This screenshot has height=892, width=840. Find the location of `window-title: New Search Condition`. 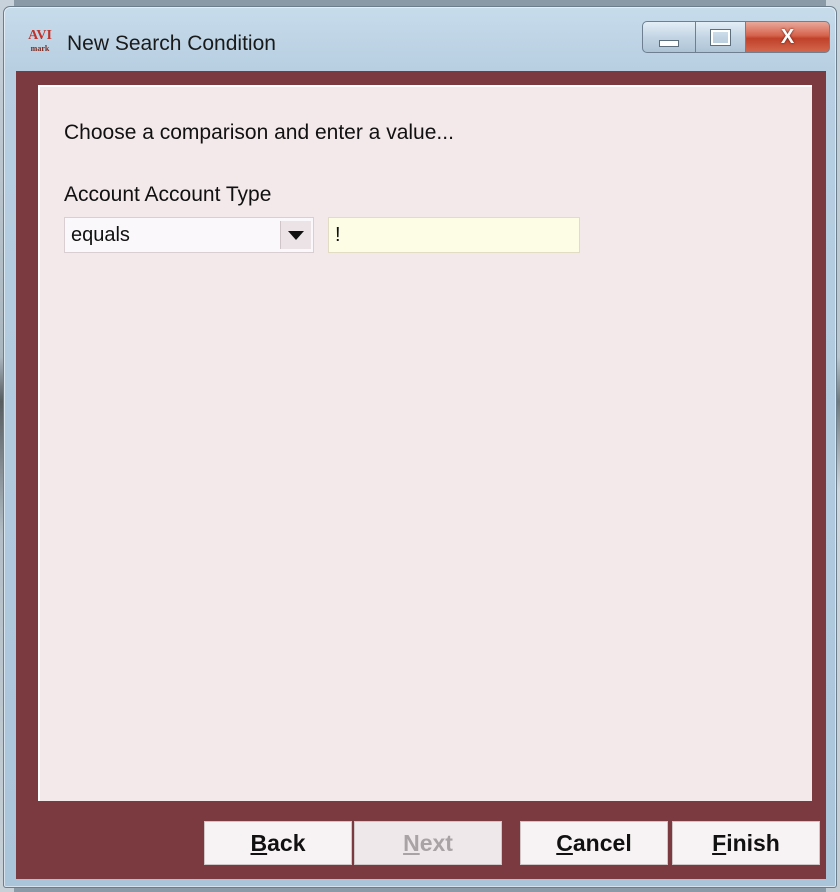

window-title: New Search Condition is located at coordinates (171, 43).